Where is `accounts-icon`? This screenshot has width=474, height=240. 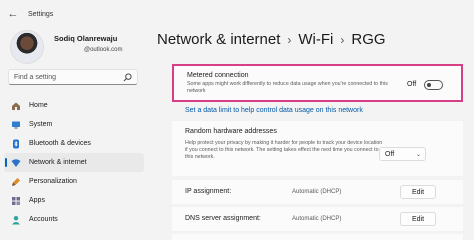 accounts-icon is located at coordinates (16, 220).